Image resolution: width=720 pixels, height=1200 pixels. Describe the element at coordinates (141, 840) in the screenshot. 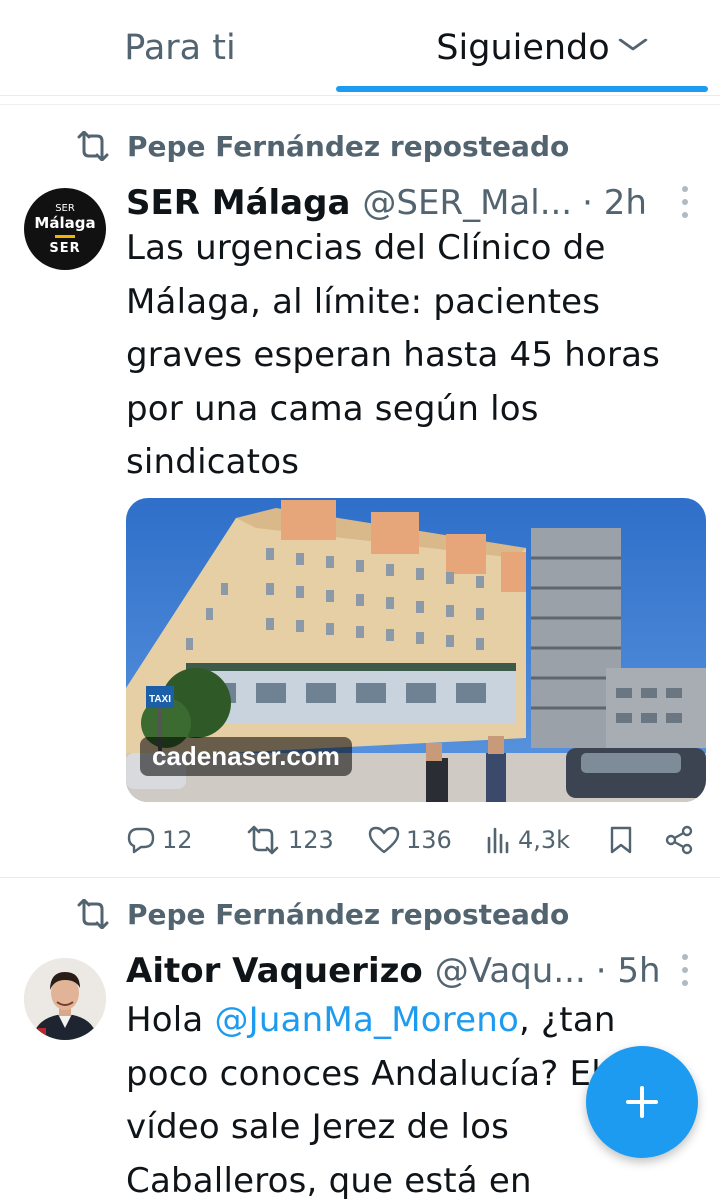

I see `reply-icon` at that location.